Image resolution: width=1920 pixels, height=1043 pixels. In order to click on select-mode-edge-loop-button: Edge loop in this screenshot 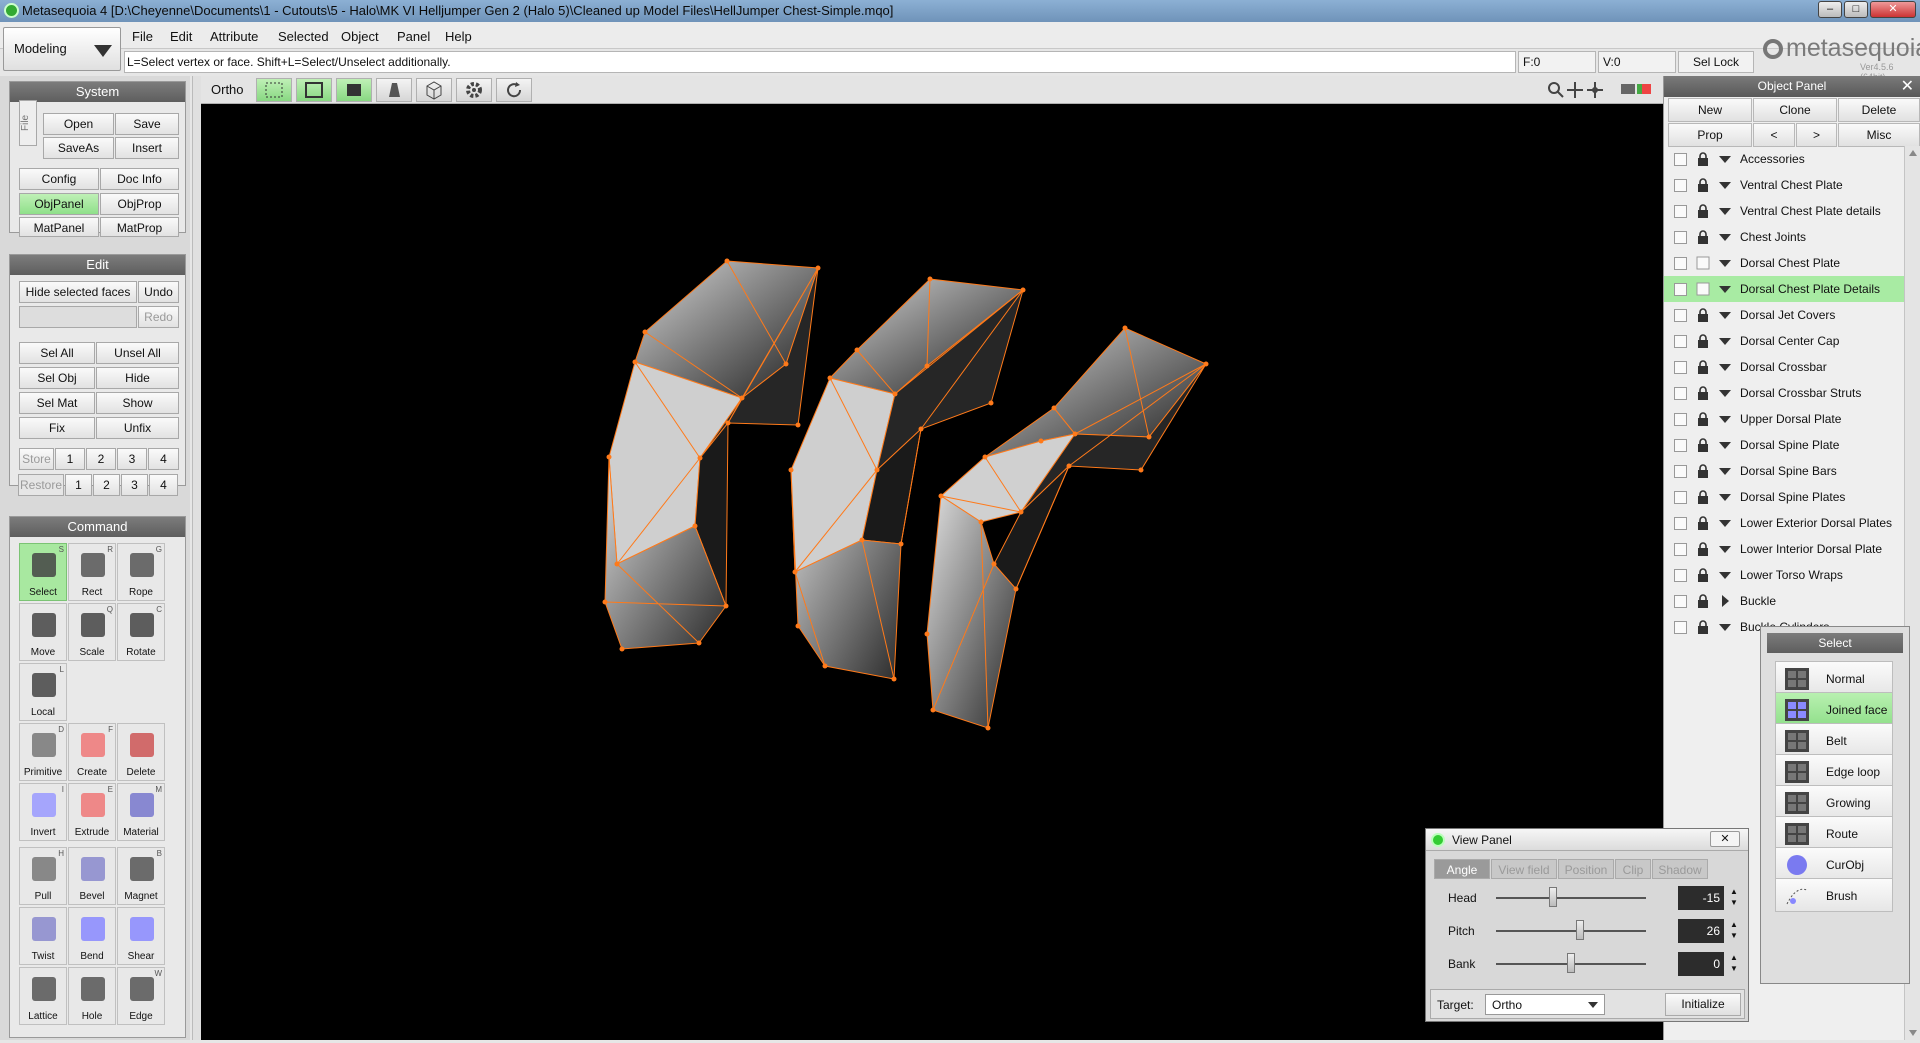, I will do `click(1834, 771)`.